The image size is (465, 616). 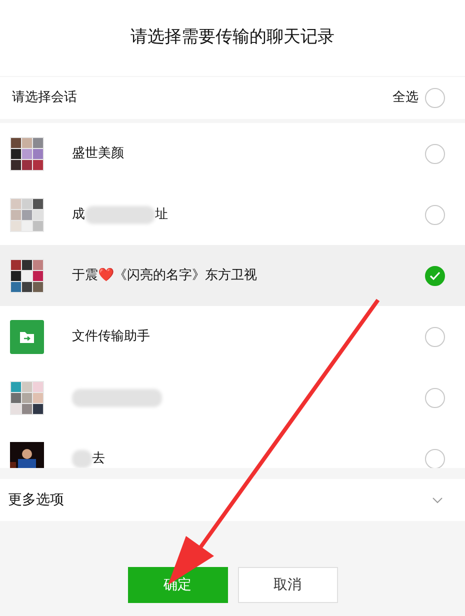 What do you see at coordinates (288, 585) in the screenshot?
I see `cancel-button: 取消` at bounding box center [288, 585].